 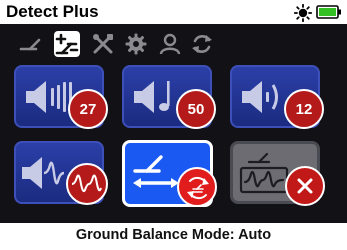 I want to click on volume-level-badge: 27, so click(x=88, y=109).